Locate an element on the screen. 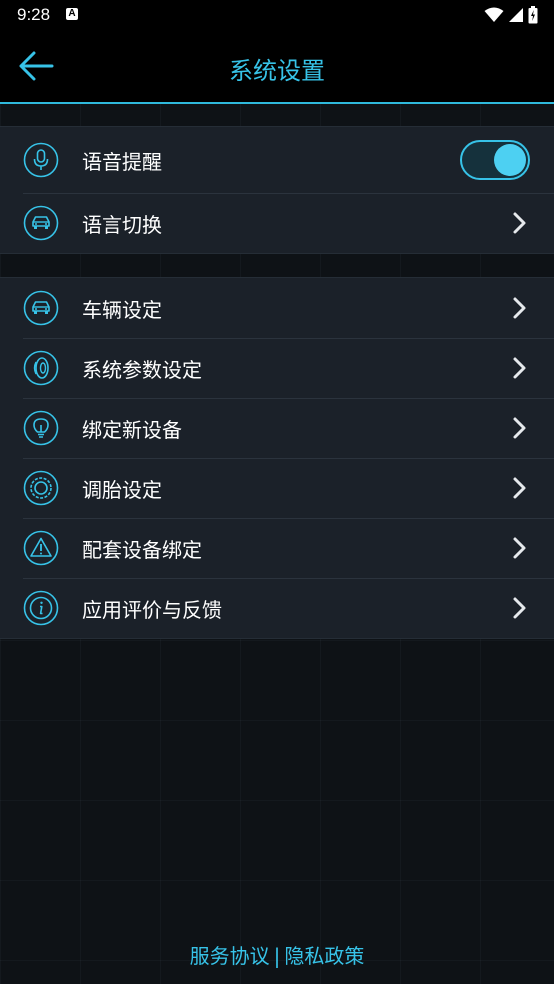 Image resolution: width=554 pixels, height=984 pixels. microphone-icon is located at coordinates (41, 160).